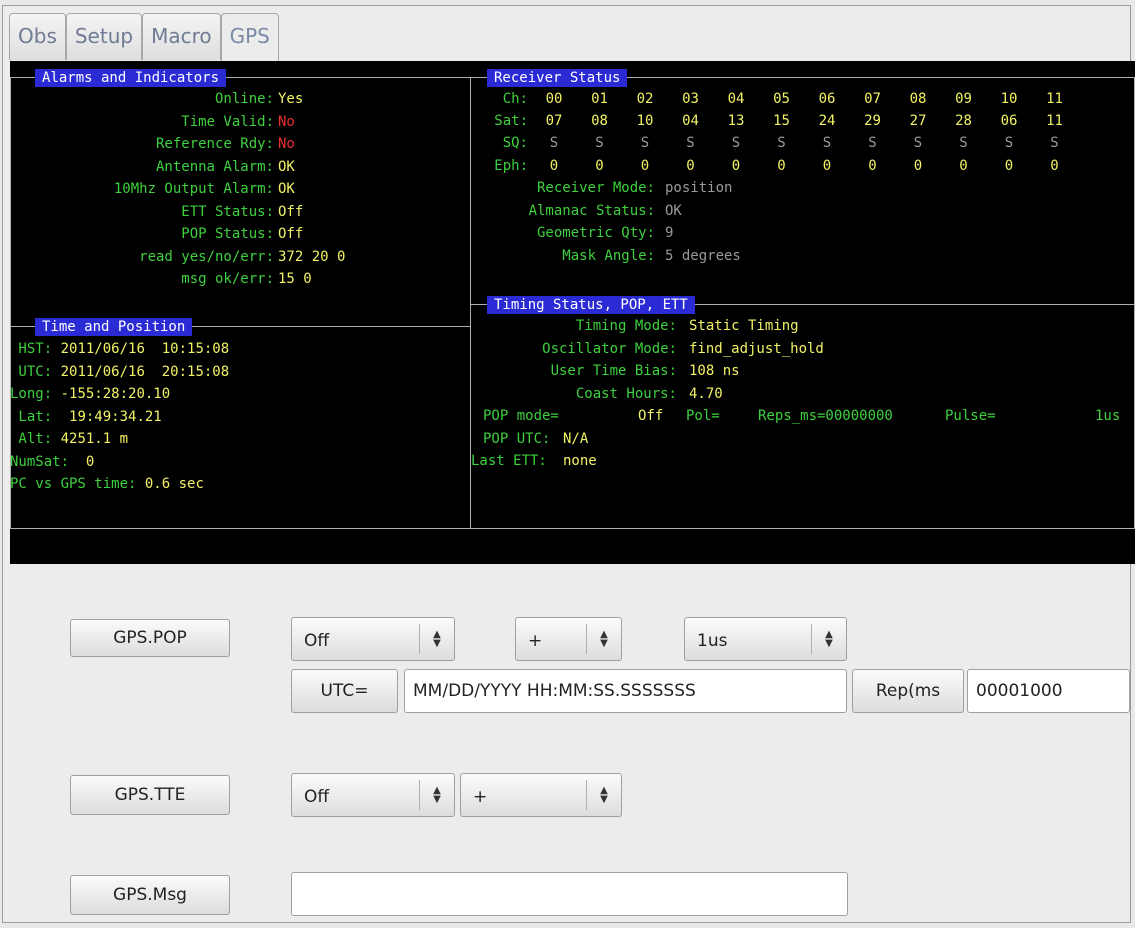 This screenshot has height=928, width=1135. Describe the element at coordinates (31, 349) in the screenshot. I see `time-position-label: HST:` at that location.